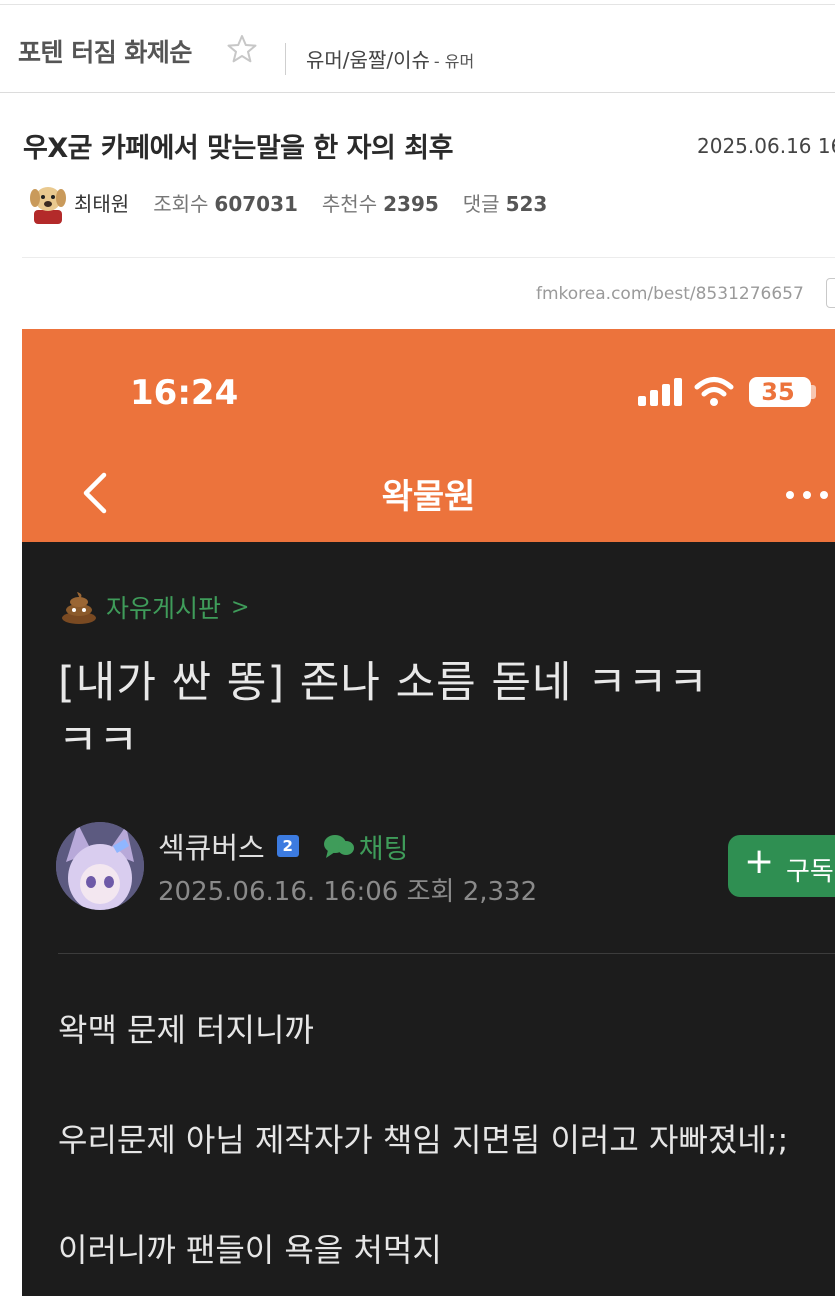 The image size is (835, 1296). I want to click on board-link: 자유게시판 >, so click(154, 607).